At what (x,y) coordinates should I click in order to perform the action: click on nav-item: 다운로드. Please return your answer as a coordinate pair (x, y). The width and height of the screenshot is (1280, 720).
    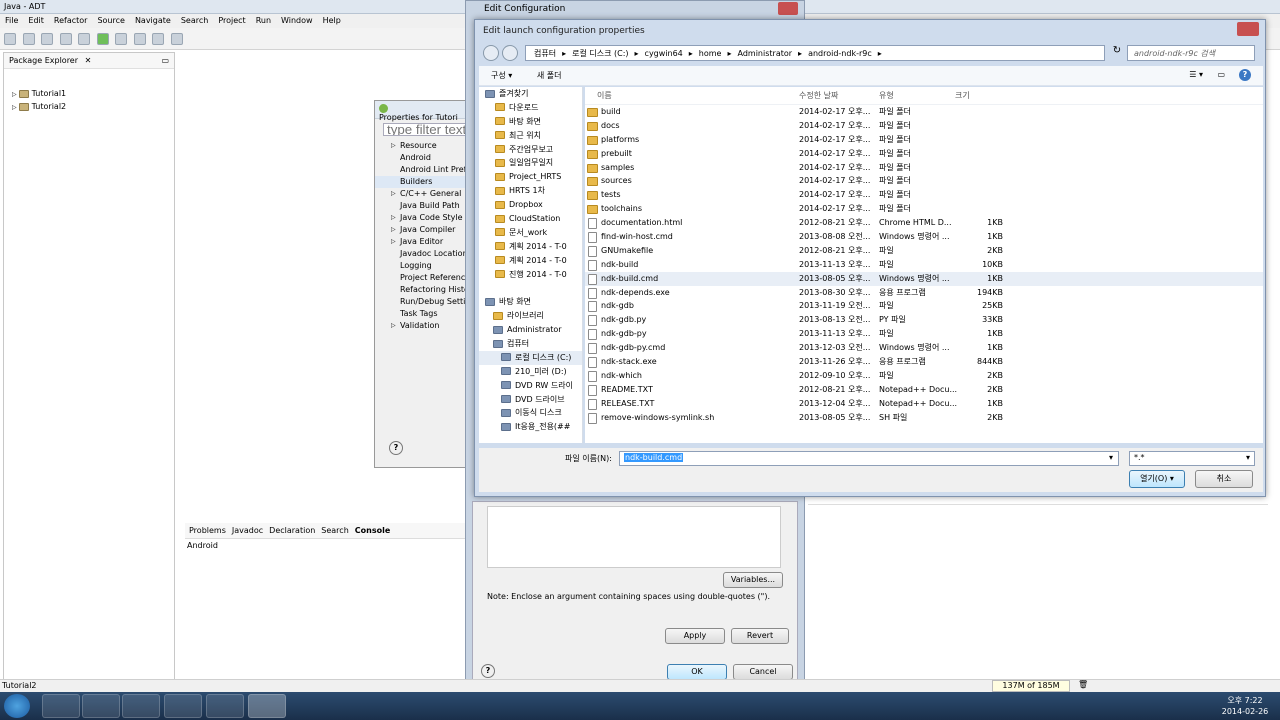
    Looking at the image, I should click on (530, 108).